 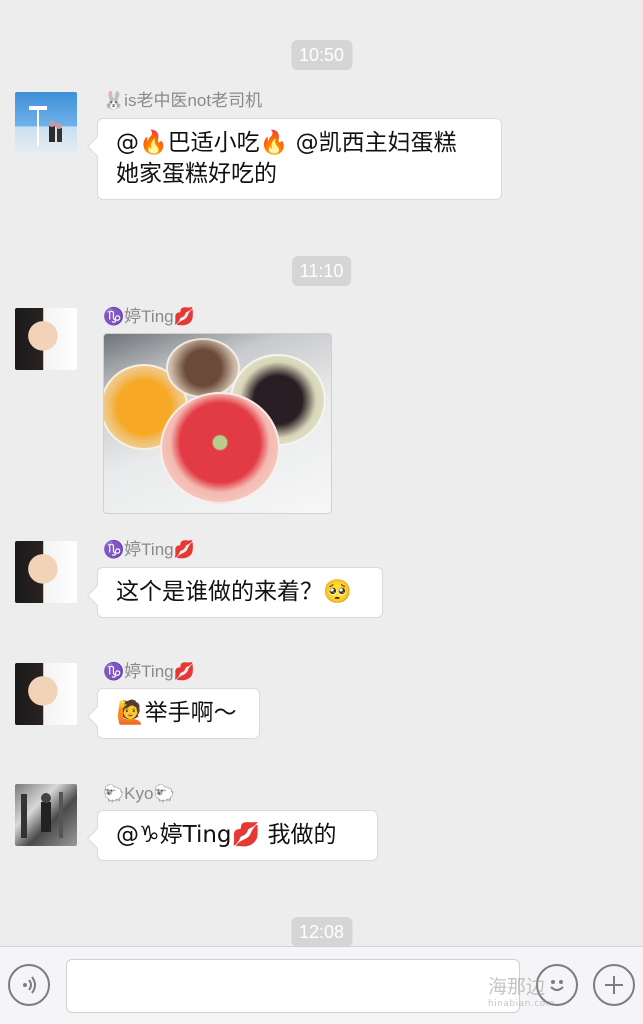 What do you see at coordinates (299, 159) in the screenshot?
I see `message-bubble: @🔥巴适小吃🔥 @凯西主妇蛋糕 她家蛋糕好吃的` at bounding box center [299, 159].